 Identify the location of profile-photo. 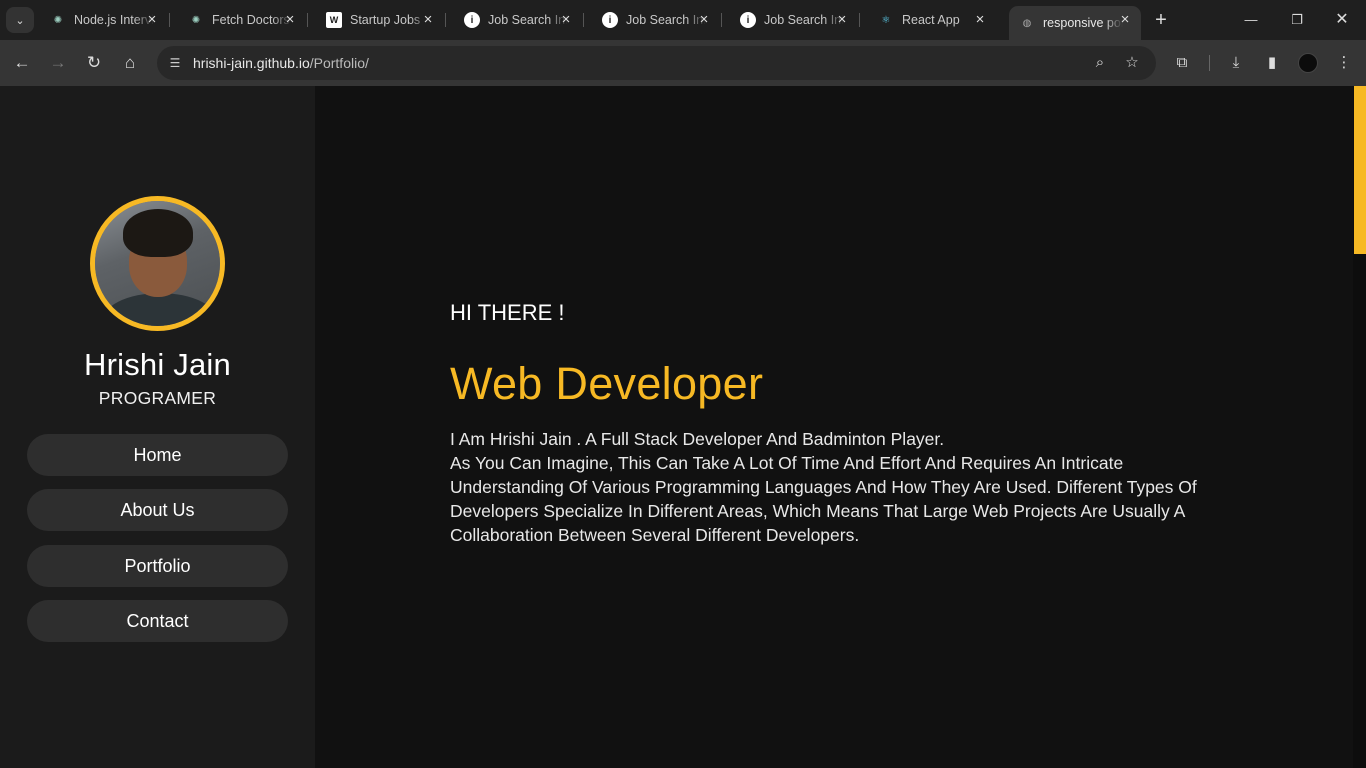
(157, 263).